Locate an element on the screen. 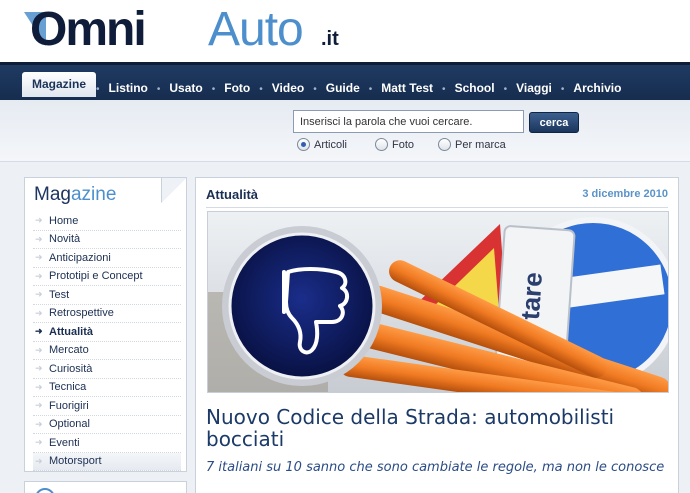 This screenshot has width=690, height=493. sidebar-item-label: Test is located at coordinates (59, 294).